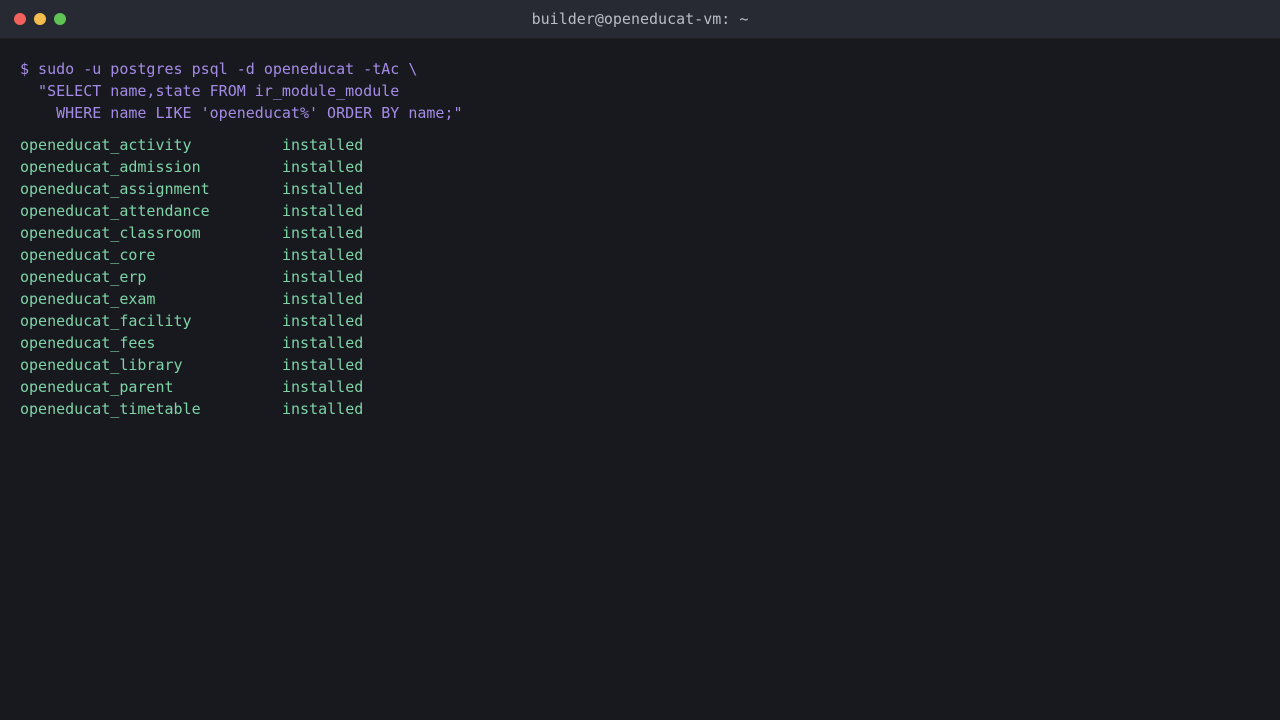 The image size is (1280, 720). I want to click on module-name: openeducat_core, so click(88, 255).